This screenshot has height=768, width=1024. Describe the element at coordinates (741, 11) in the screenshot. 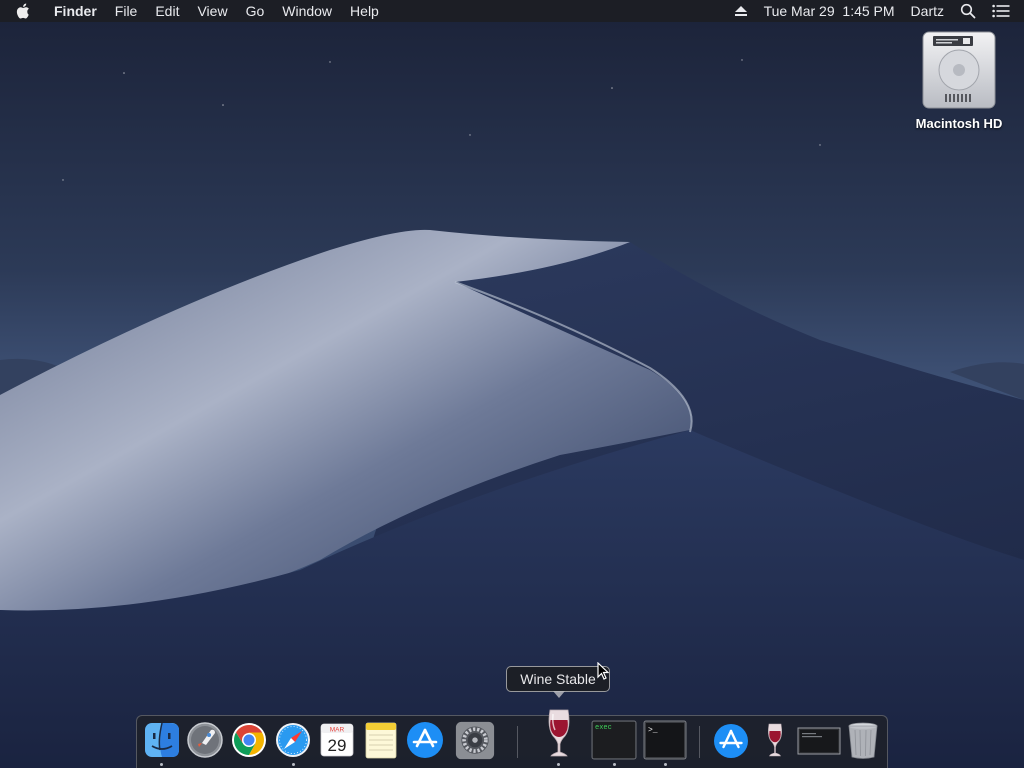

I see `eject-icon` at that location.